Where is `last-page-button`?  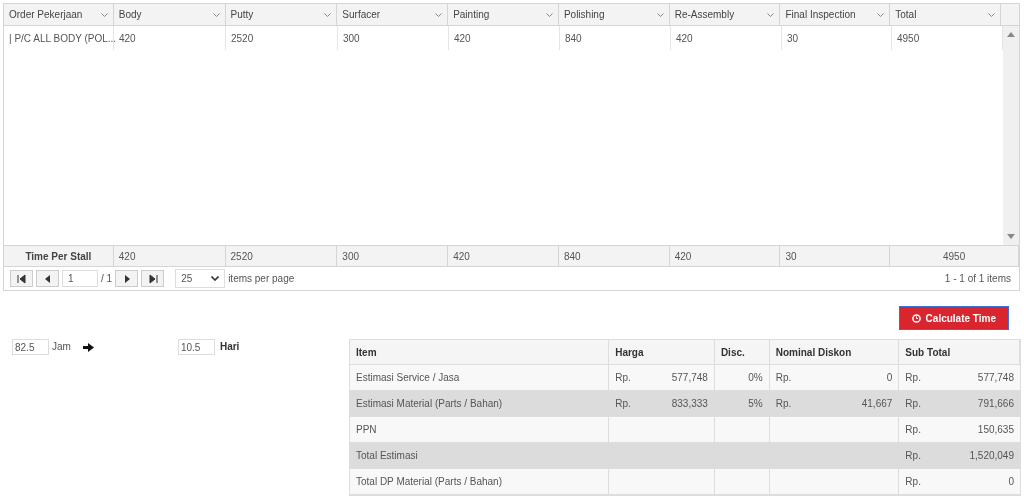 last-page-button is located at coordinates (153, 278).